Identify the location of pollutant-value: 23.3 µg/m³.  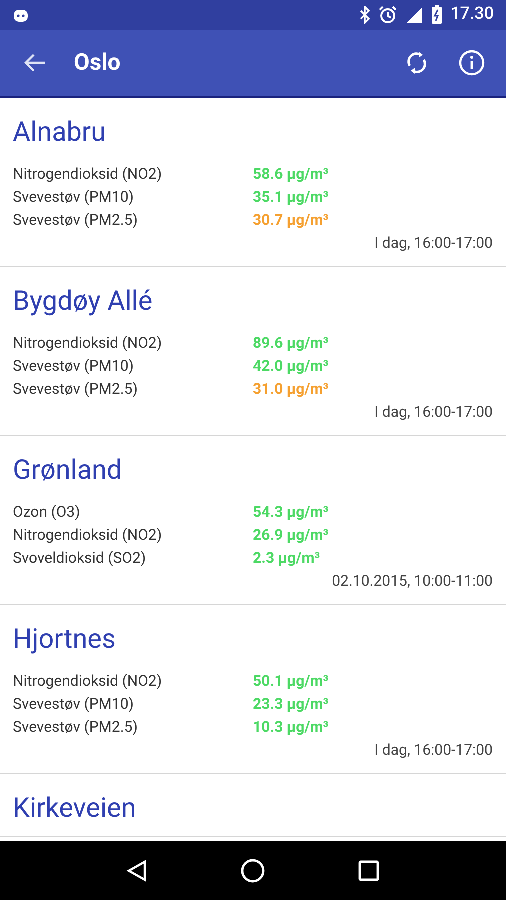
(291, 705).